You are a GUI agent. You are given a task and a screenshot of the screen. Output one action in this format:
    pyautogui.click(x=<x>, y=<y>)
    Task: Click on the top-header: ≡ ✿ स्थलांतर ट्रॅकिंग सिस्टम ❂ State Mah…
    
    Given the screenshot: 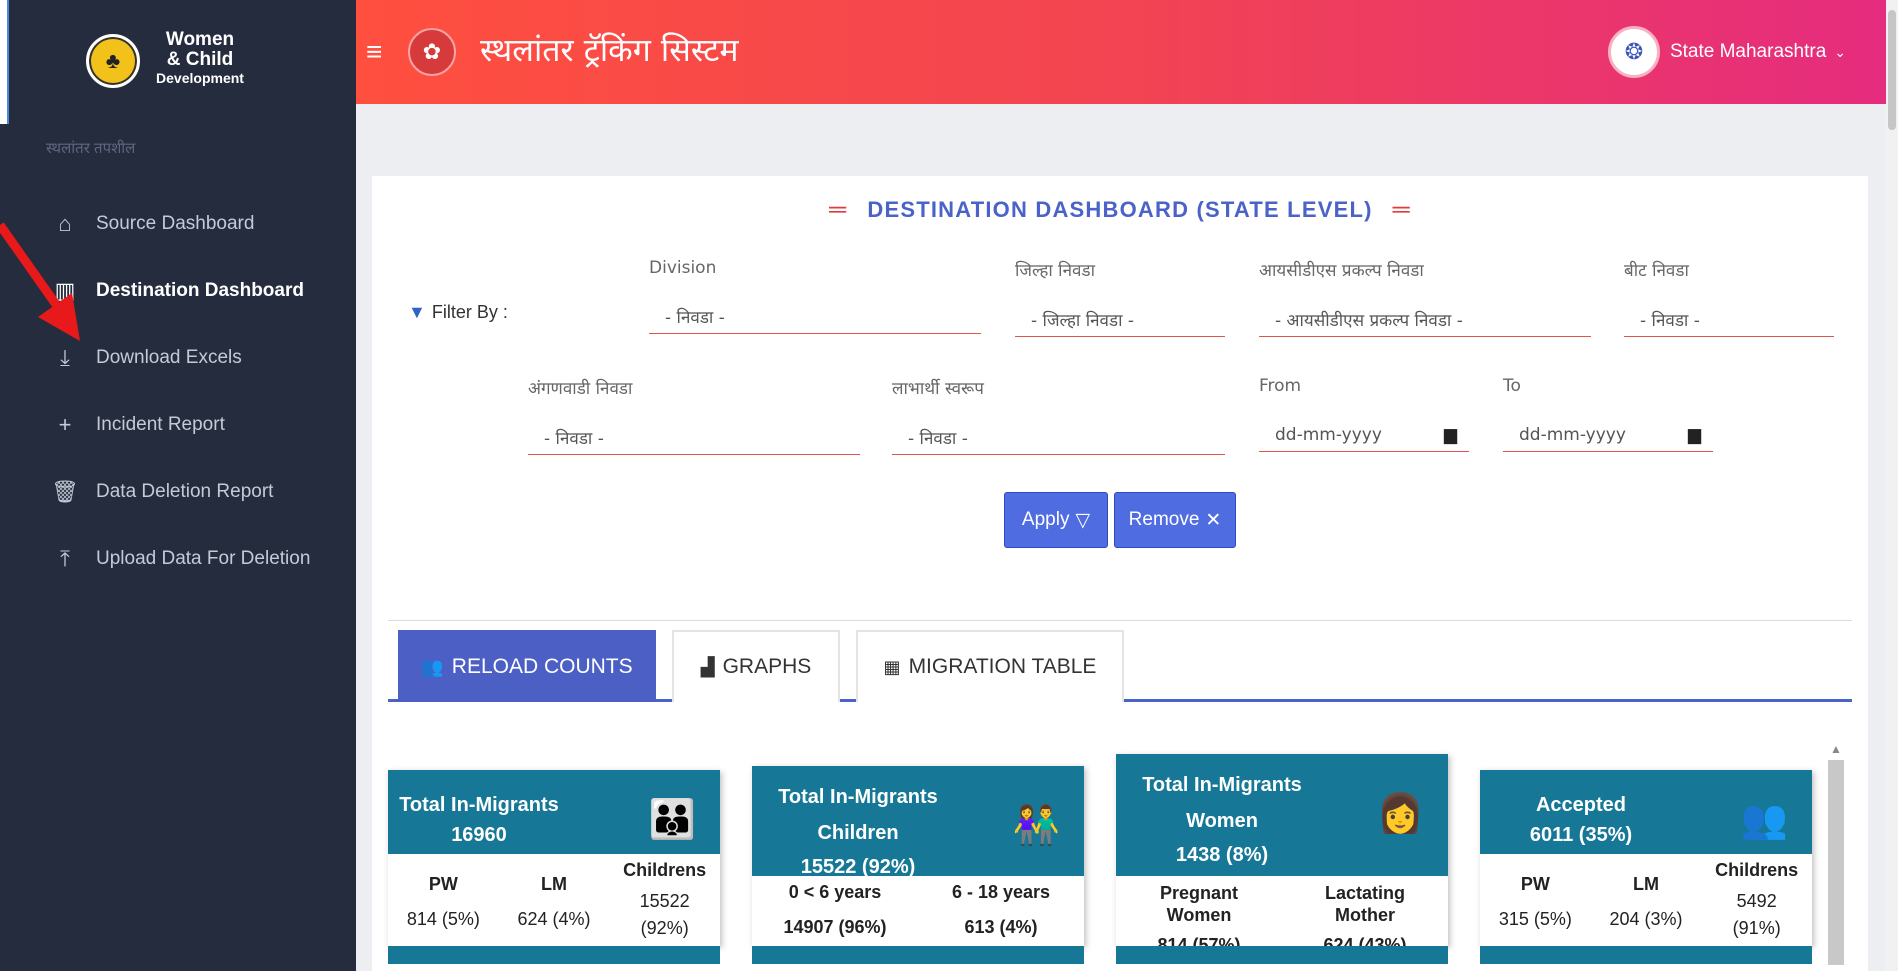 What is the action you would take?
    pyautogui.click(x=1121, y=52)
    